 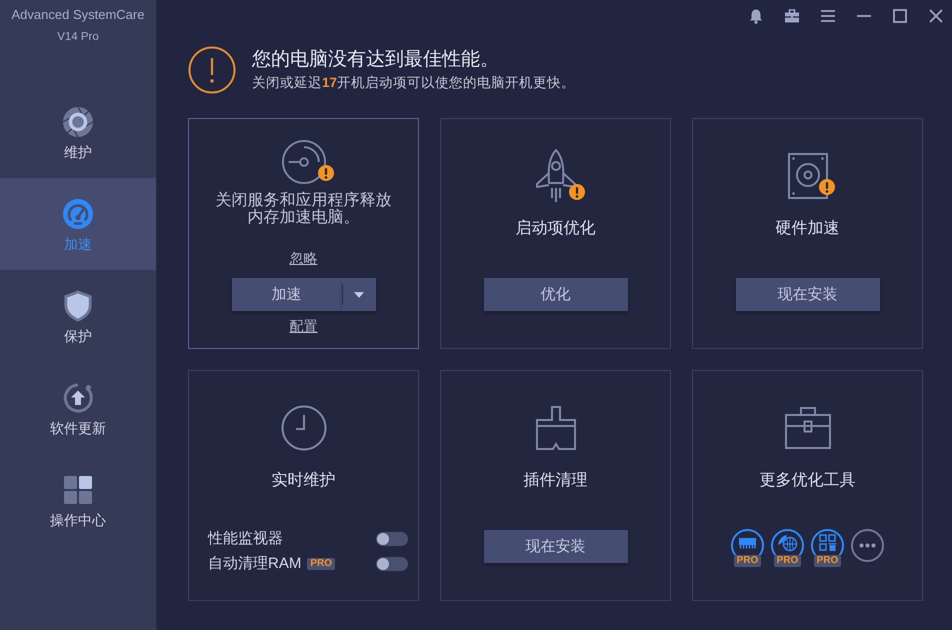 I want to click on grid-icon, so click(x=78, y=490).